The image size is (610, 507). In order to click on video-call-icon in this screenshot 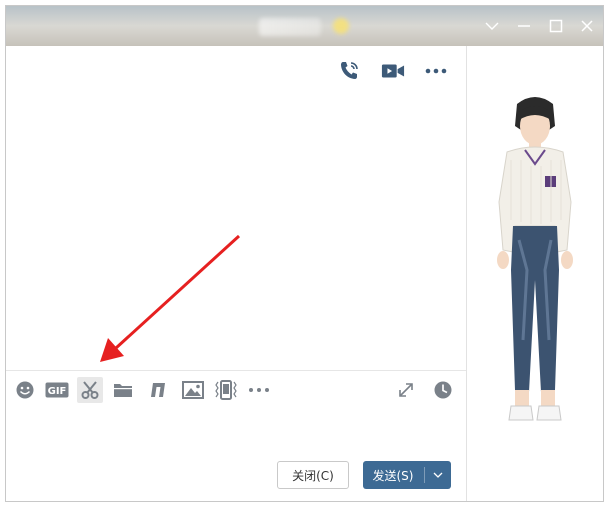, I will do `click(393, 71)`.